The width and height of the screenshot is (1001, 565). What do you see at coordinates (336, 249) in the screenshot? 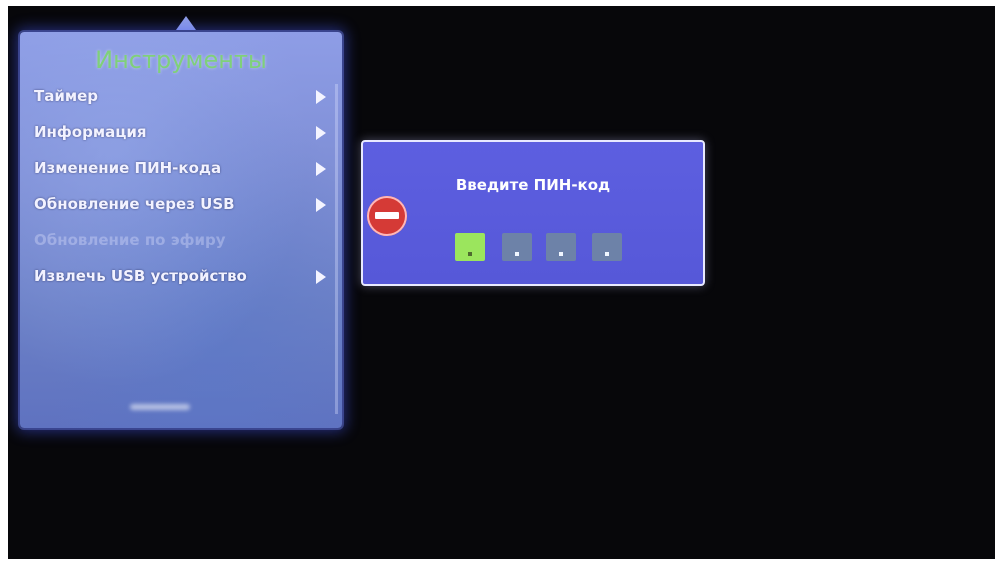
I see `menu-scrollbar` at bounding box center [336, 249].